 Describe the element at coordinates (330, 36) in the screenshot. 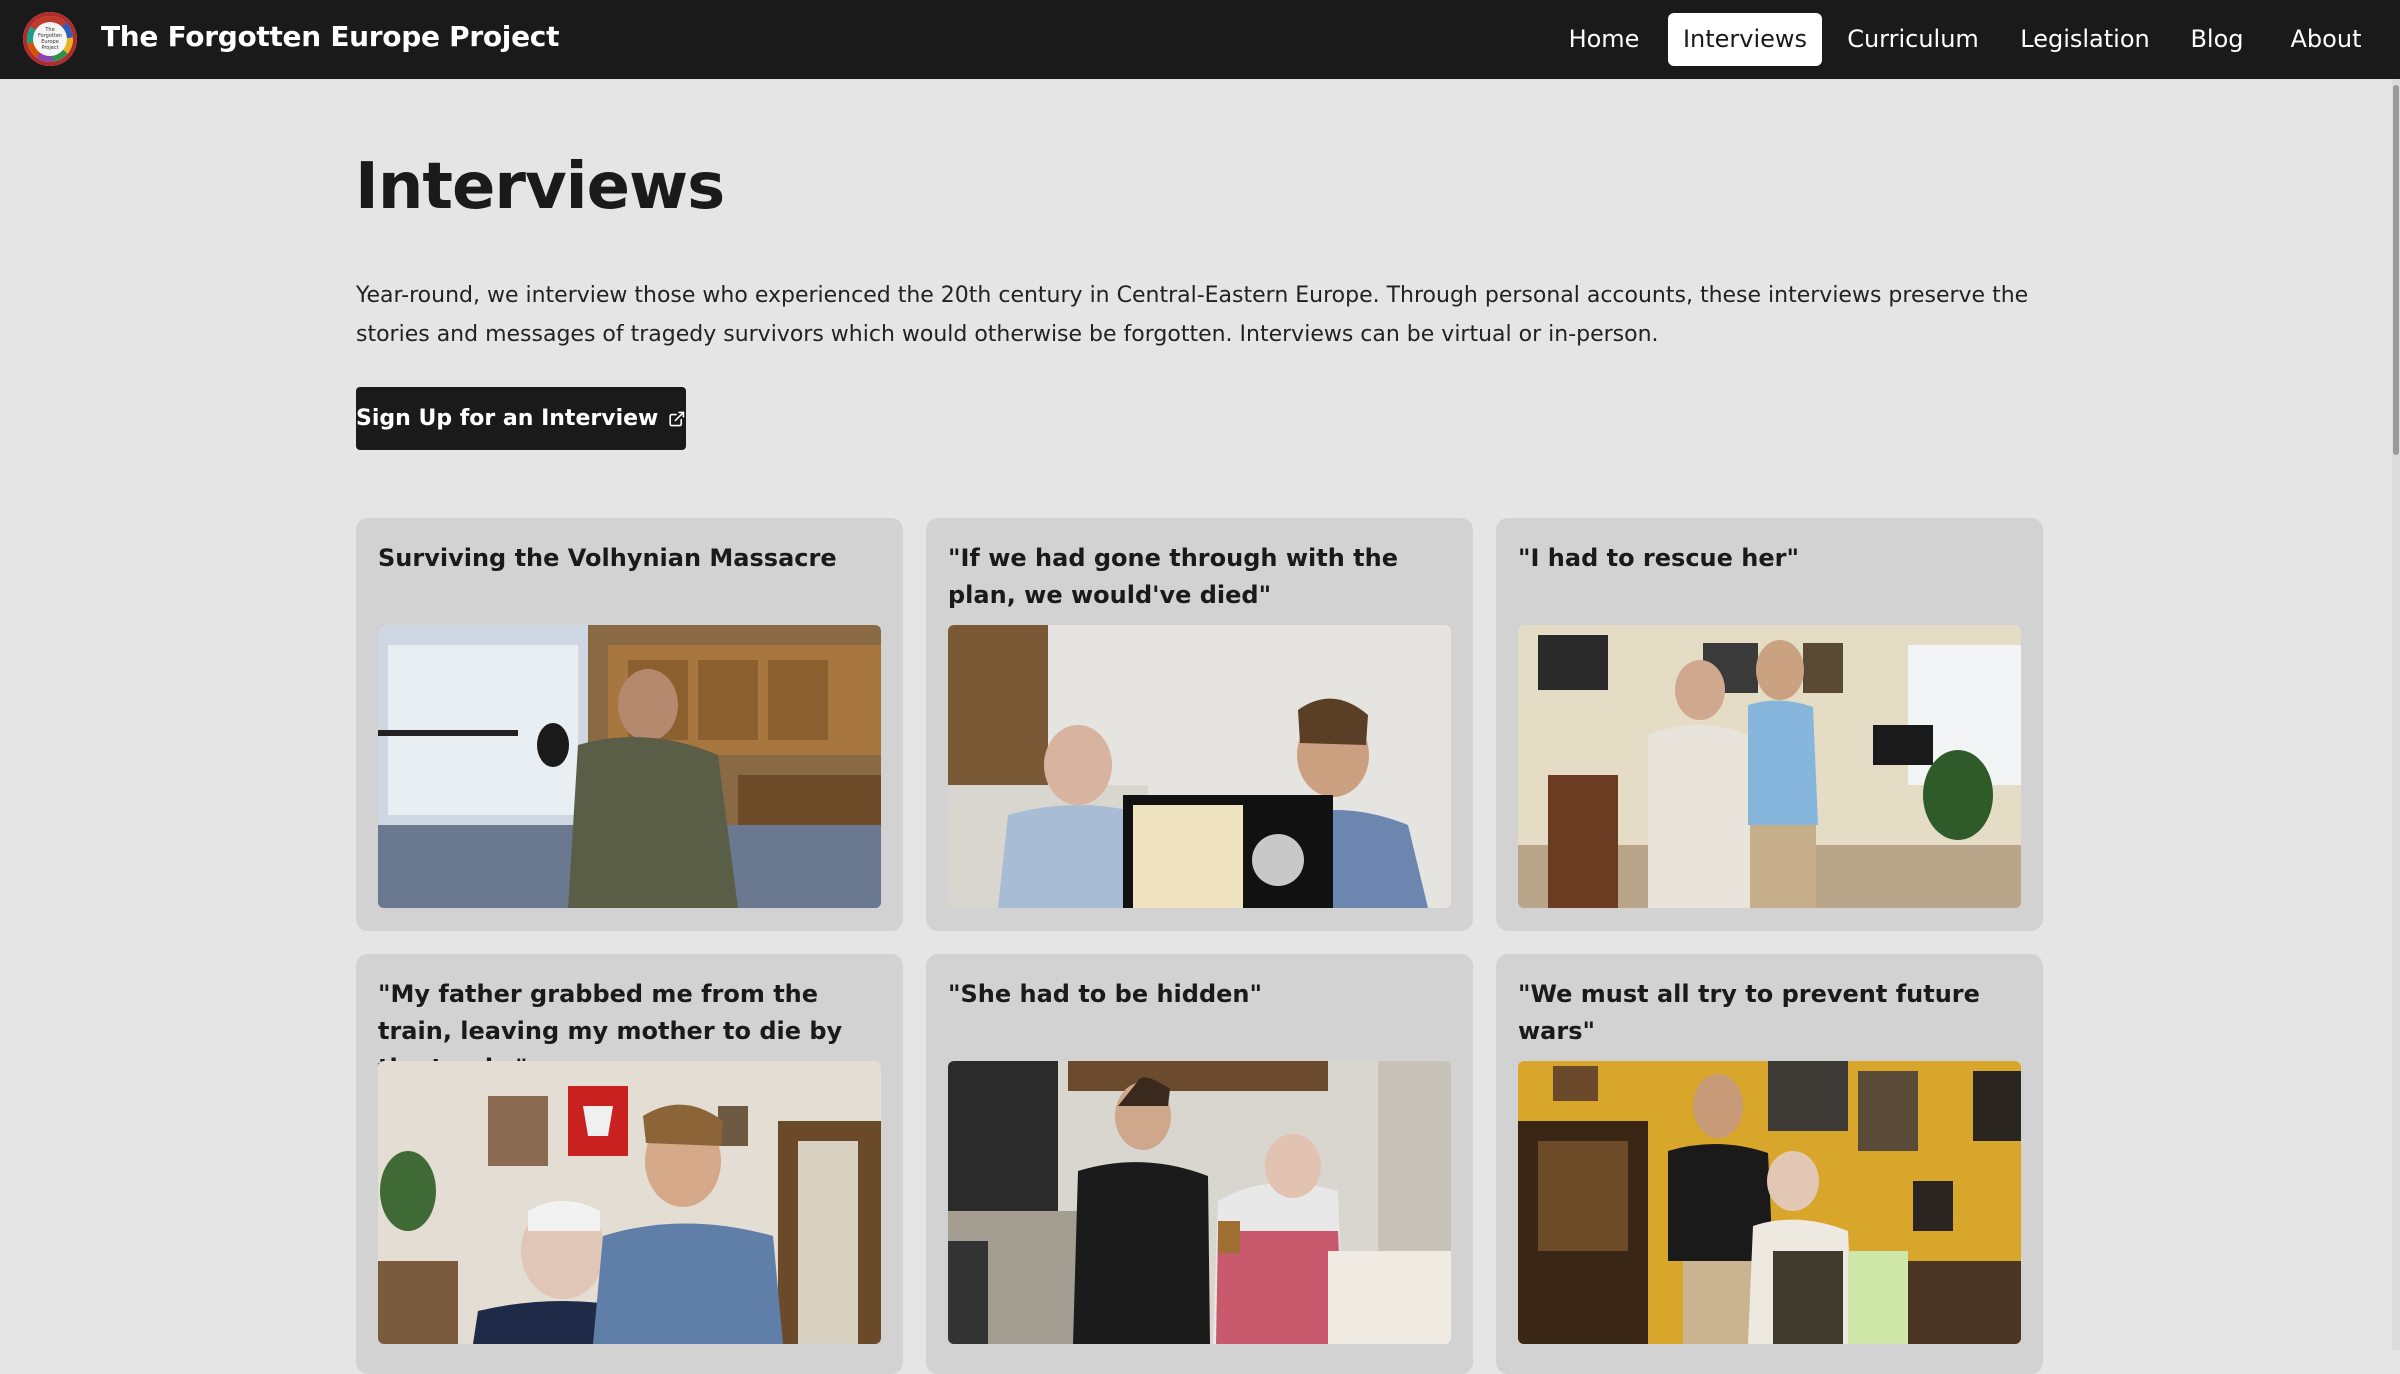

I see `site-title: The Forgotten Europe Project` at that location.